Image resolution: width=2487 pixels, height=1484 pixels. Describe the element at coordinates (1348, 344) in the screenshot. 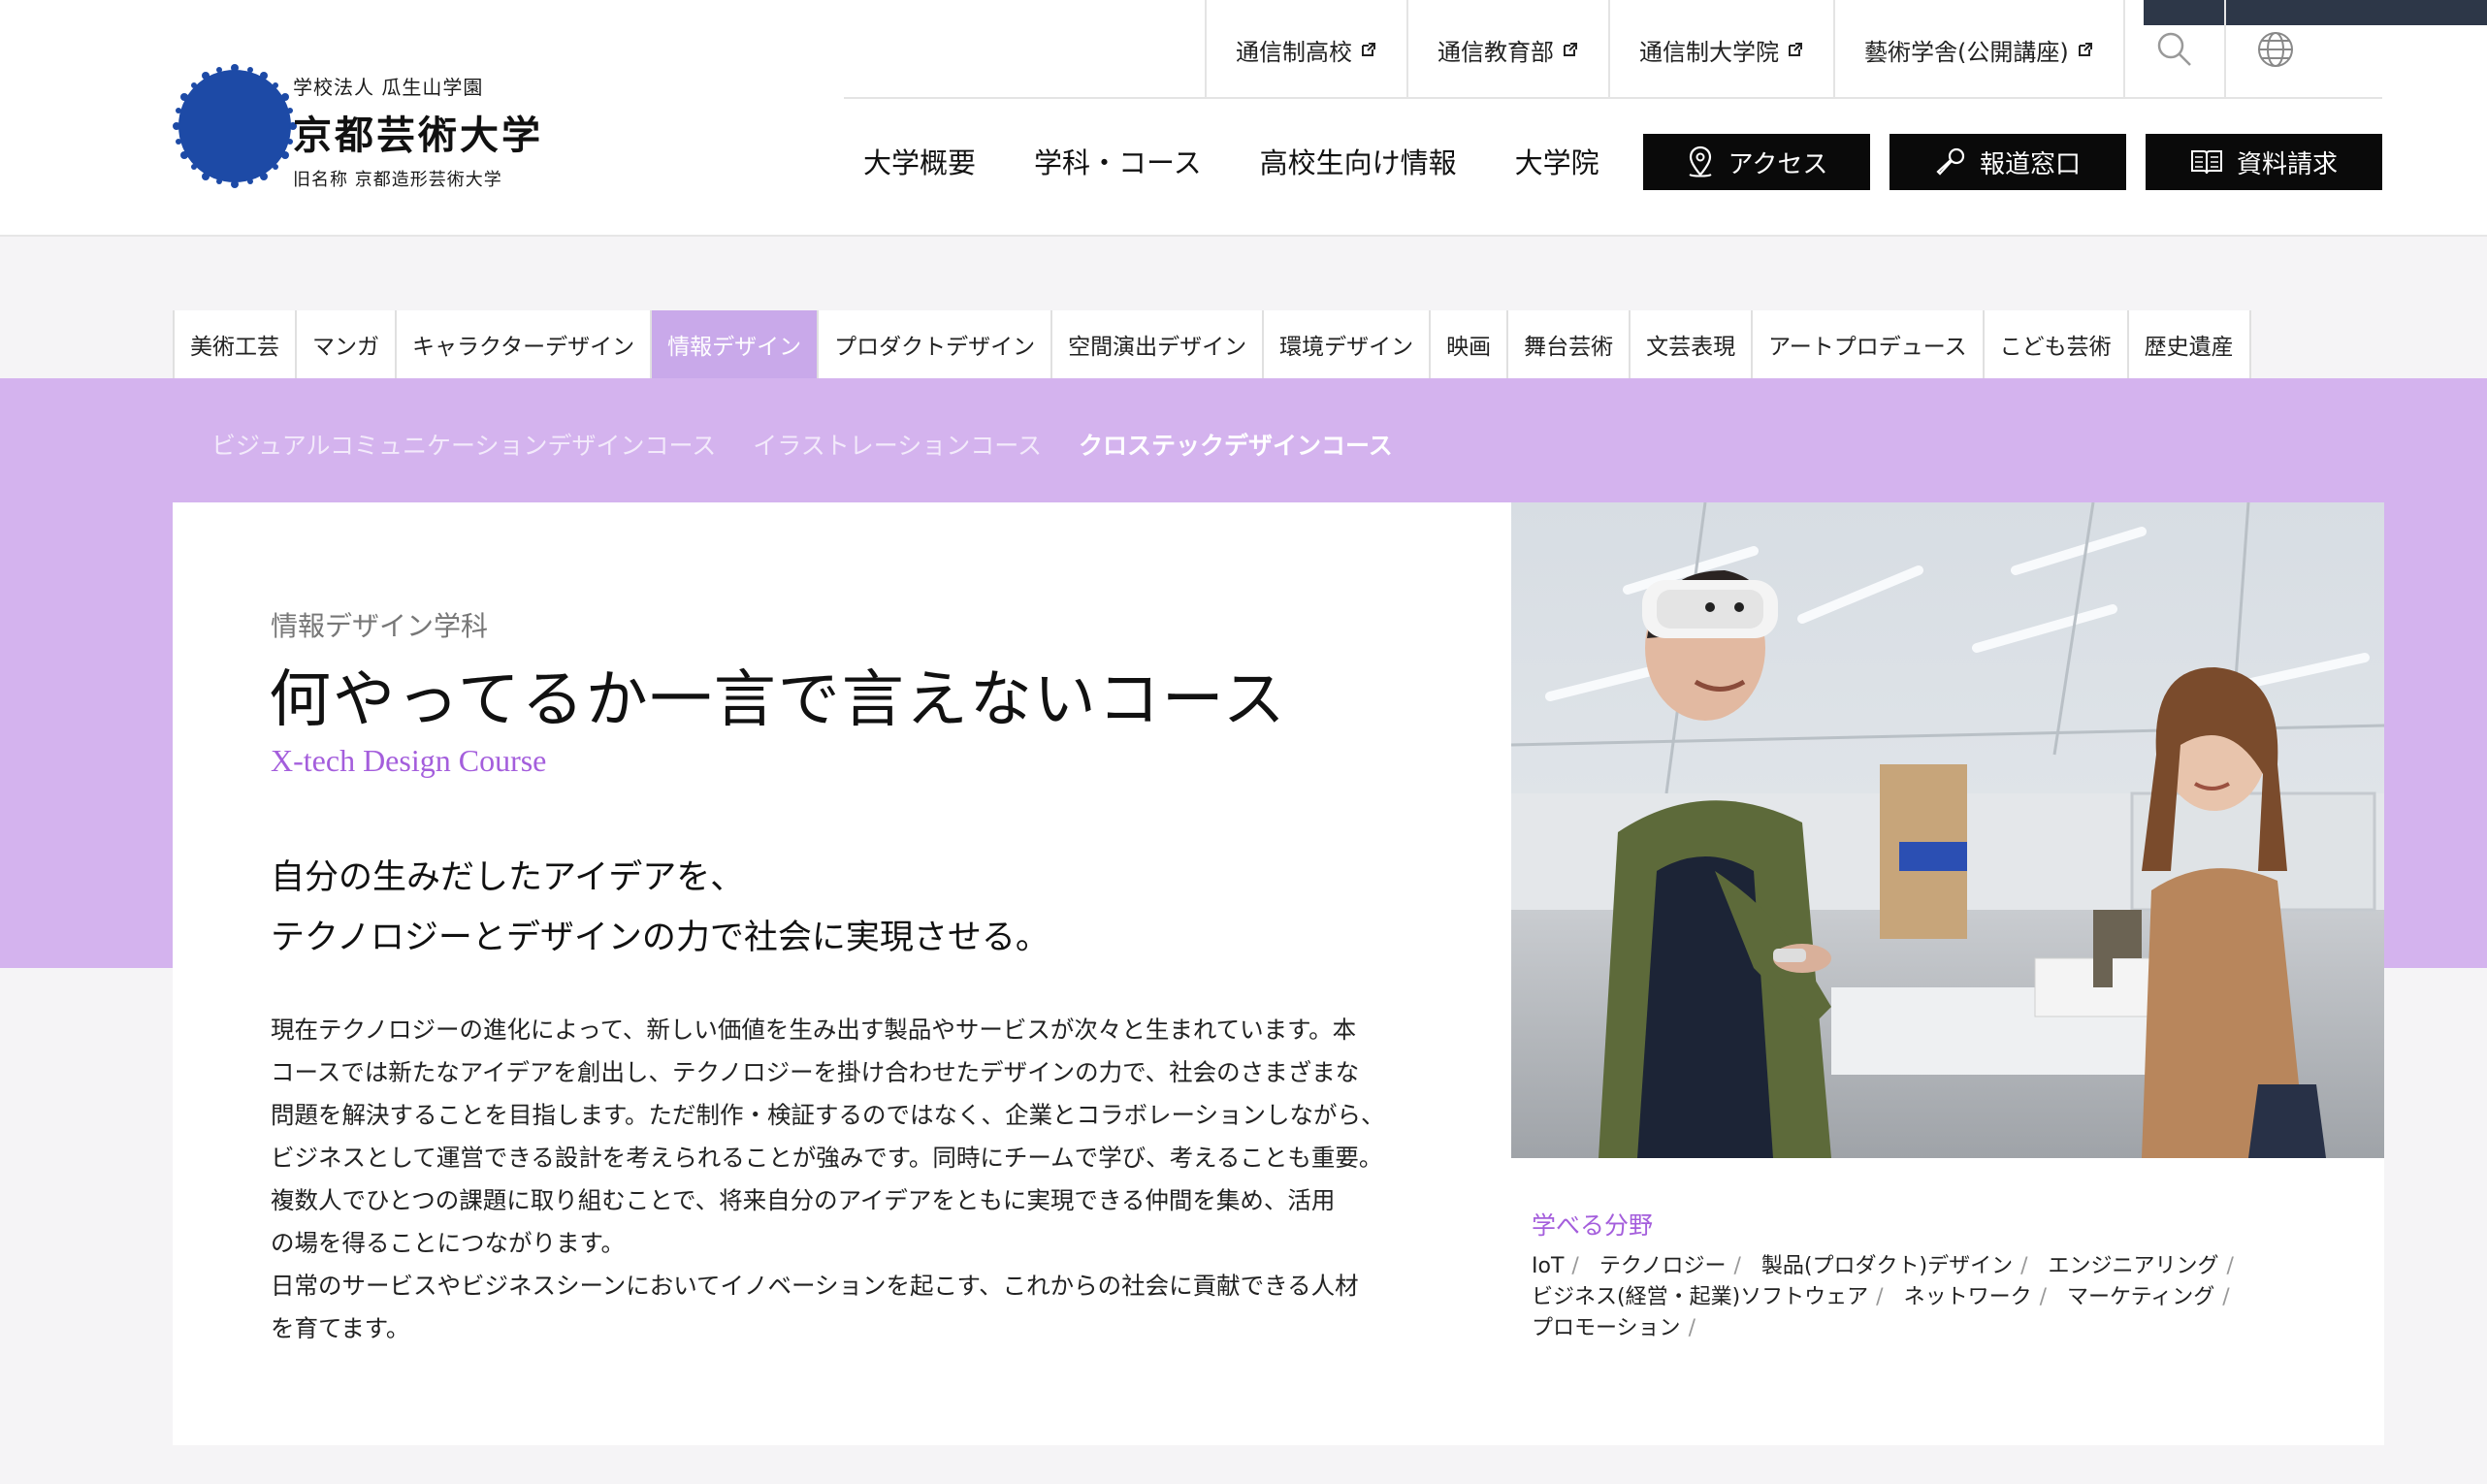

I see `tab-environmental-design: 環境デザイン` at that location.